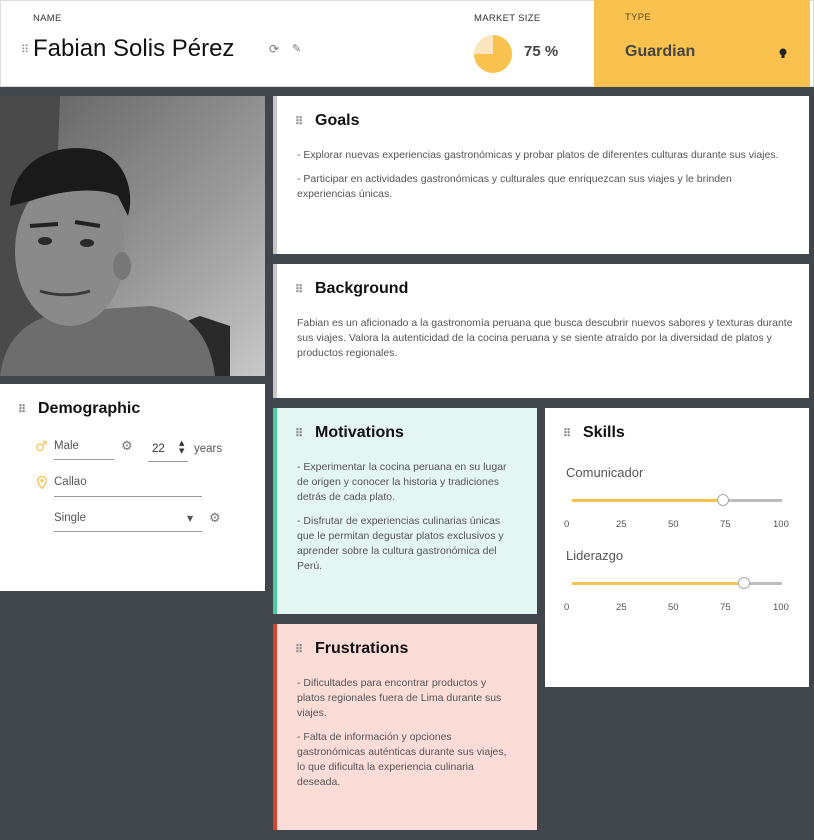 Image resolution: width=814 pixels, height=840 pixels. What do you see at coordinates (638, 17) in the screenshot?
I see `type-label: TYPE` at bounding box center [638, 17].